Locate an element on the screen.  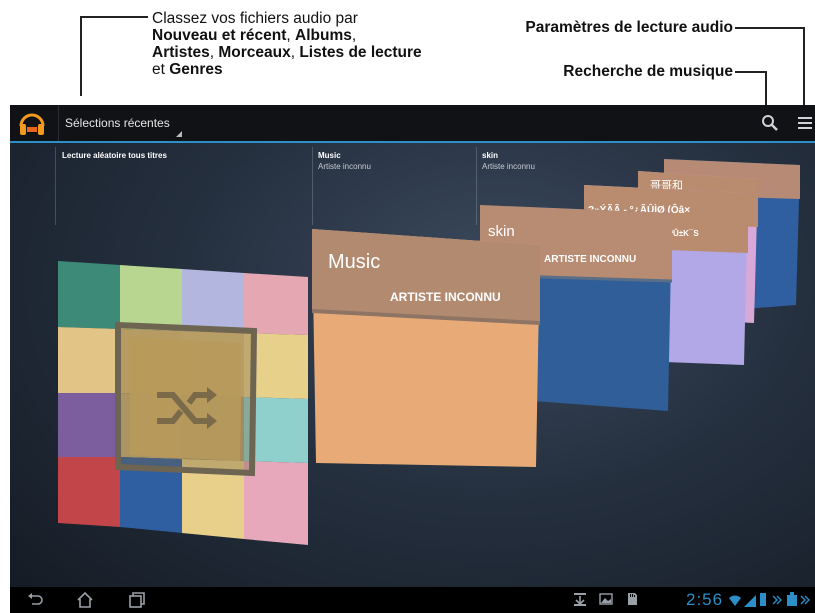
annotation-term-artistes: Artistes is located at coordinates (181, 52).